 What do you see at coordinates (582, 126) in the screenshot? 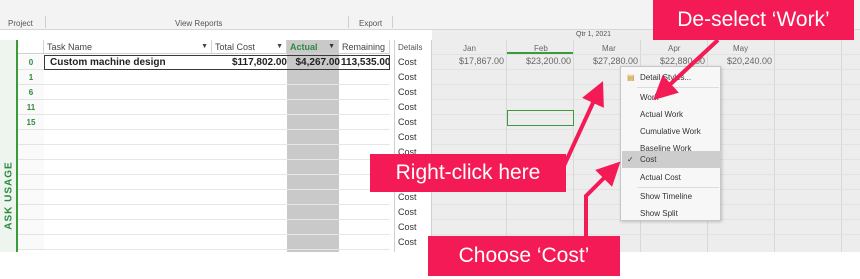
I see `arrow-to-right-click` at bounding box center [582, 126].